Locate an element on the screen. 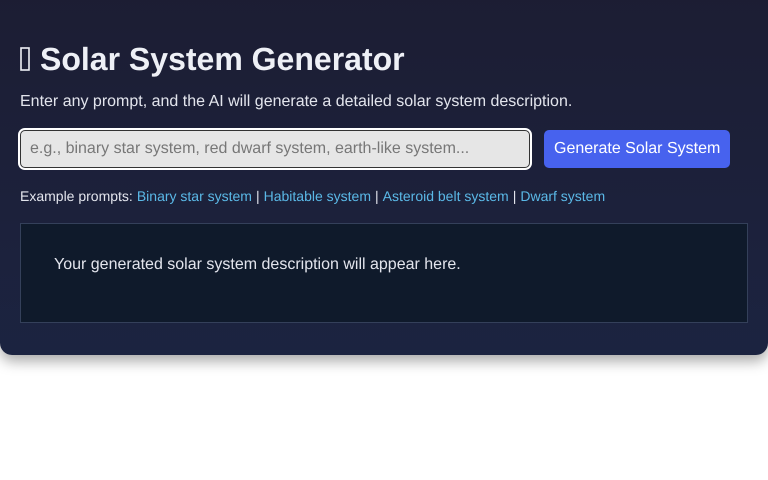 Image resolution: width=768 pixels, height=480 pixels. example-link: Habitable system is located at coordinates (317, 196).